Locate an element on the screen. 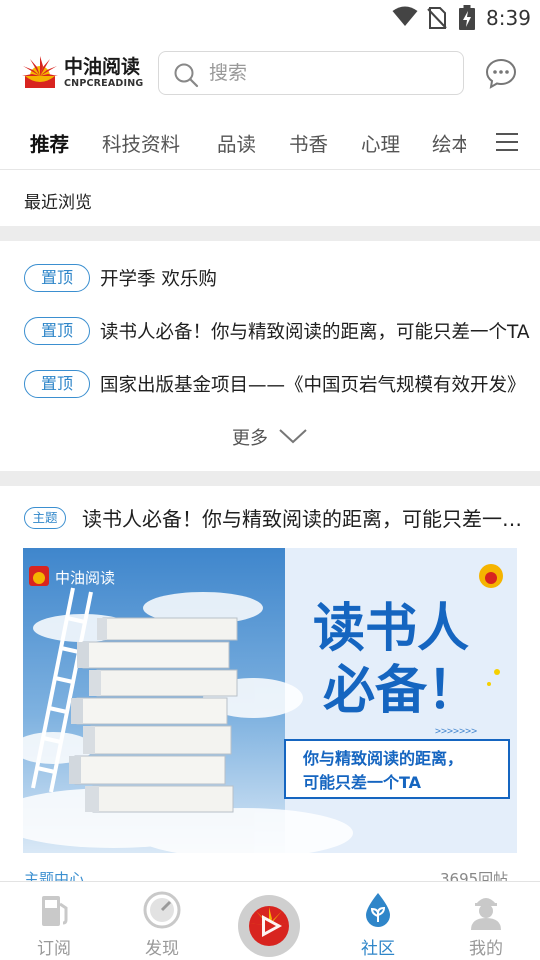 Image resolution: width=540 pixels, height=960 pixels. compass-icon is located at coordinates (162, 910).